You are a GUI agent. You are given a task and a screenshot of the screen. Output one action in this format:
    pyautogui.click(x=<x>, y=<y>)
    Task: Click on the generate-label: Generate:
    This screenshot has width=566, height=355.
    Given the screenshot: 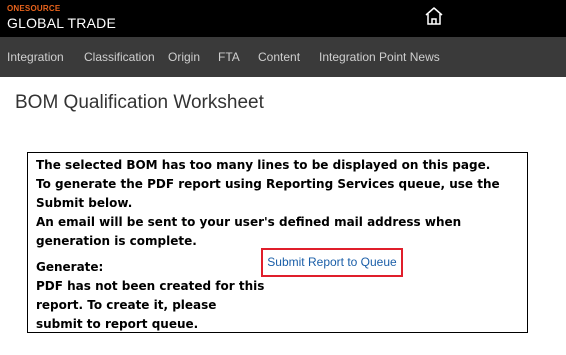 What is the action you would take?
    pyautogui.click(x=70, y=267)
    